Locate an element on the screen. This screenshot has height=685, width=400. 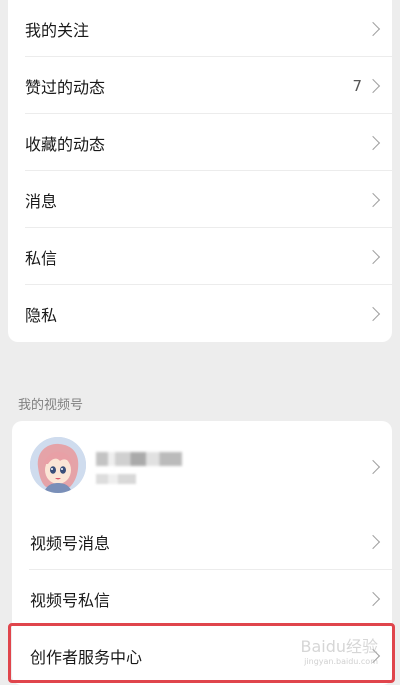
watermark-logo: Baidu经验 jingyan.baidu.com is located at coordinates (339, 649).